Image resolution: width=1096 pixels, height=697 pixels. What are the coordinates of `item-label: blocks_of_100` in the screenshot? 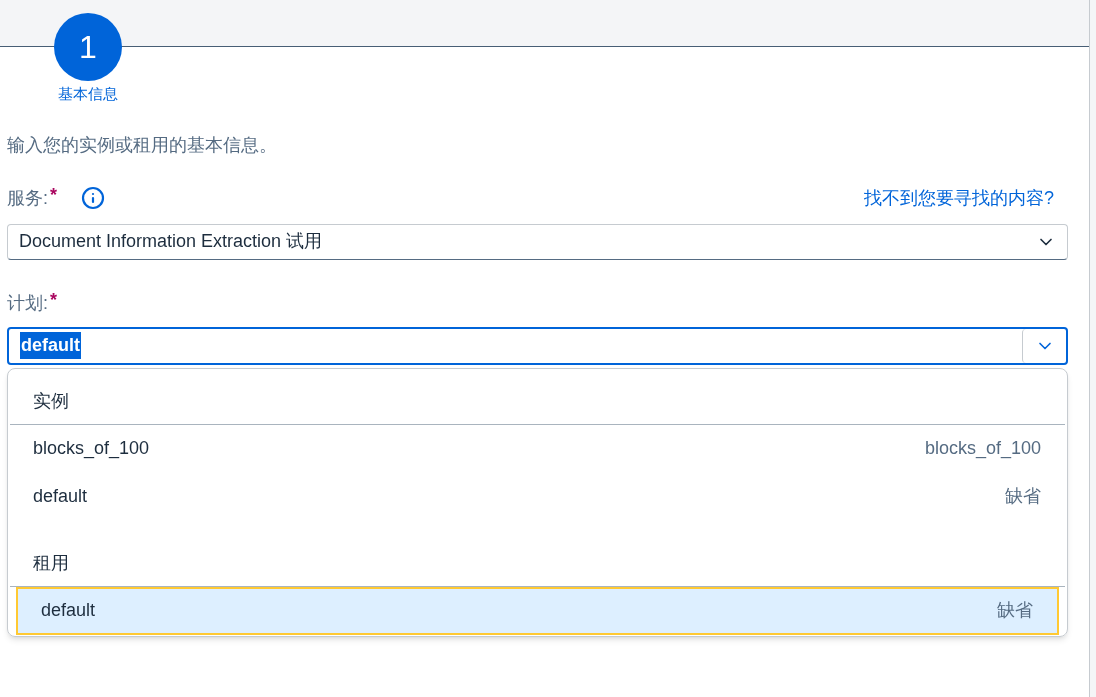 It's located at (91, 449).